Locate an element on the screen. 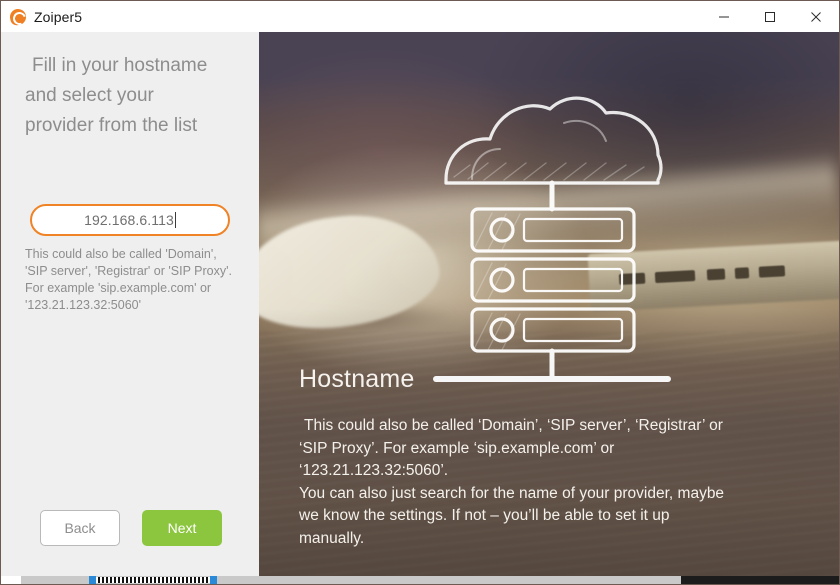 The height and width of the screenshot is (585, 840). back-button: Back is located at coordinates (80, 528).